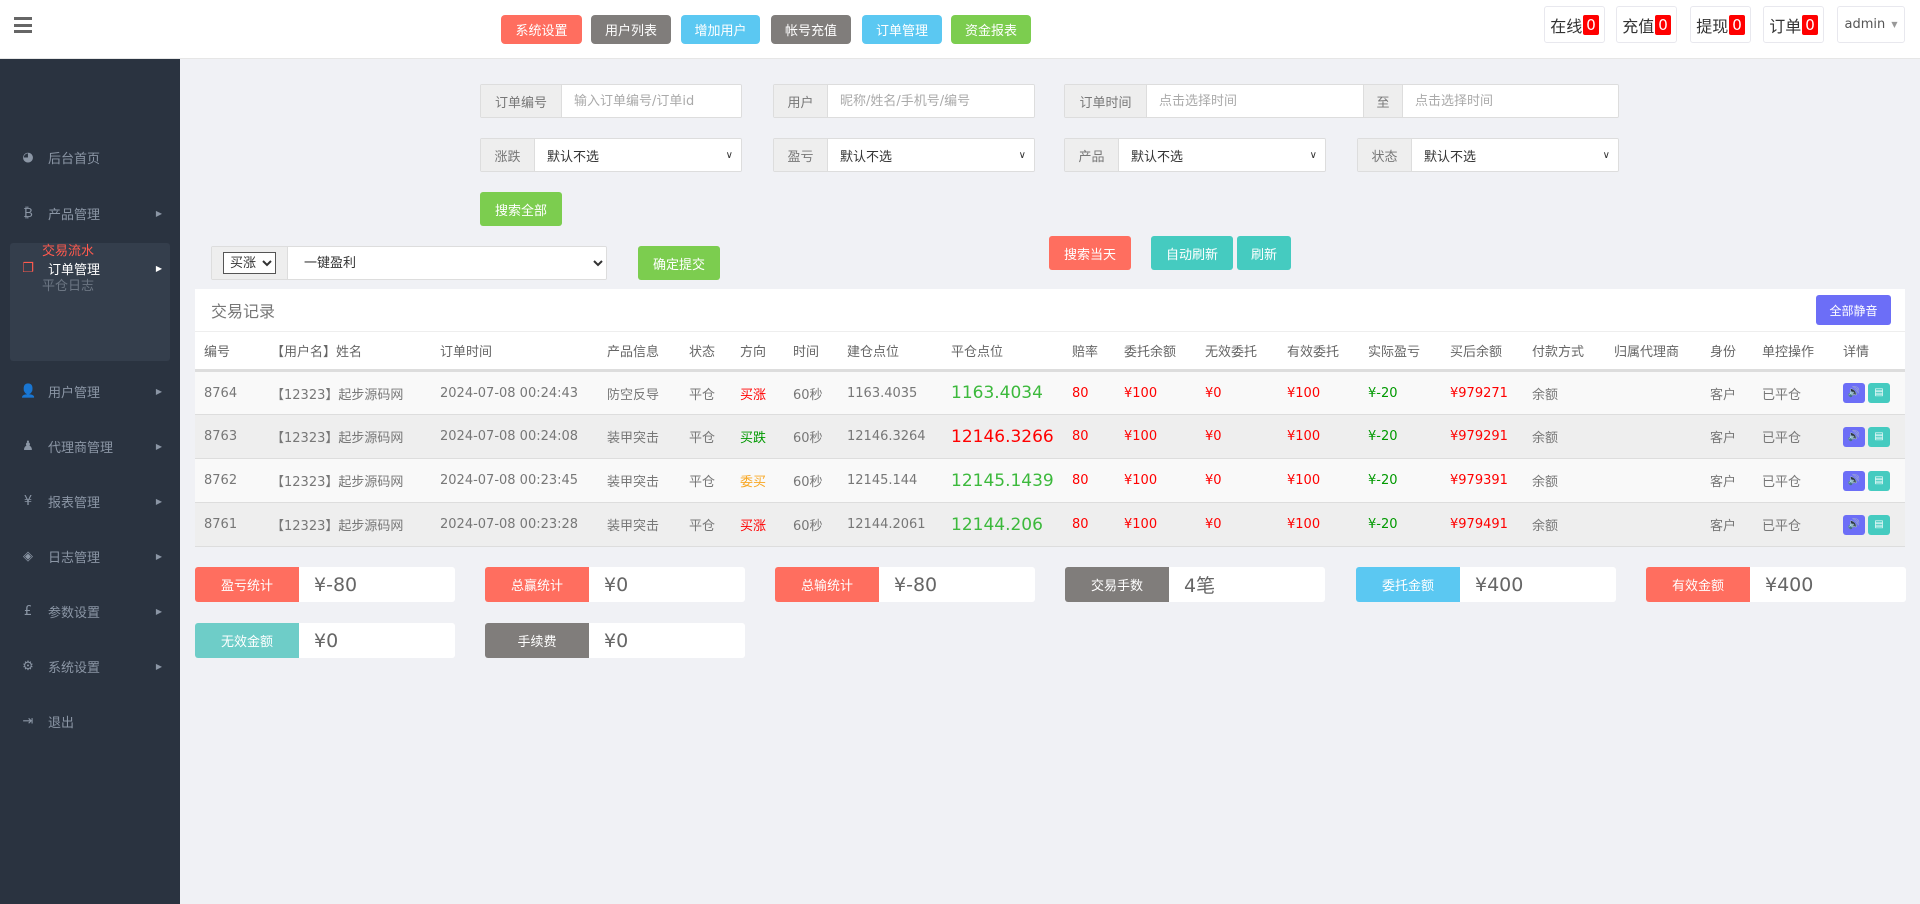  Describe the element at coordinates (1789, 584) in the screenshot. I see `summary-value: ¥400` at that location.